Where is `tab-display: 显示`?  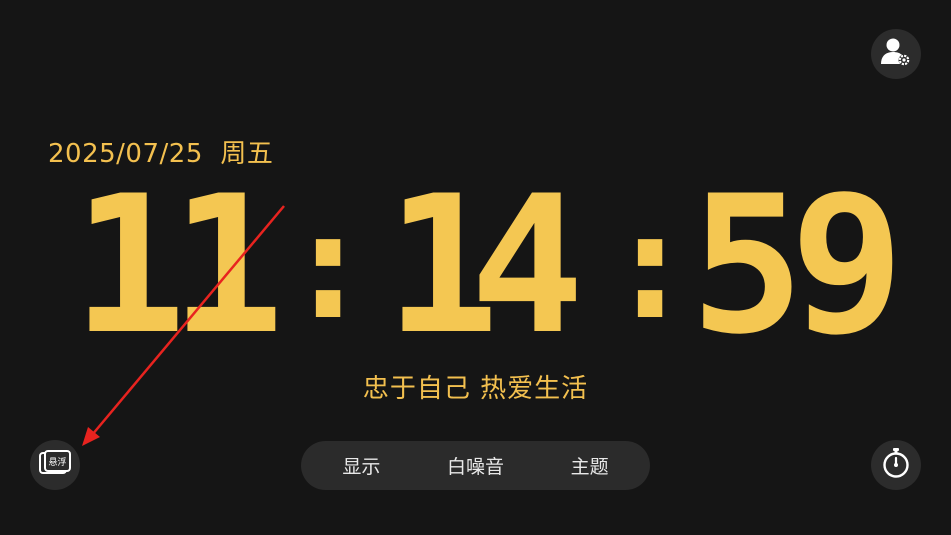 tab-display: 显示 is located at coordinates (361, 465).